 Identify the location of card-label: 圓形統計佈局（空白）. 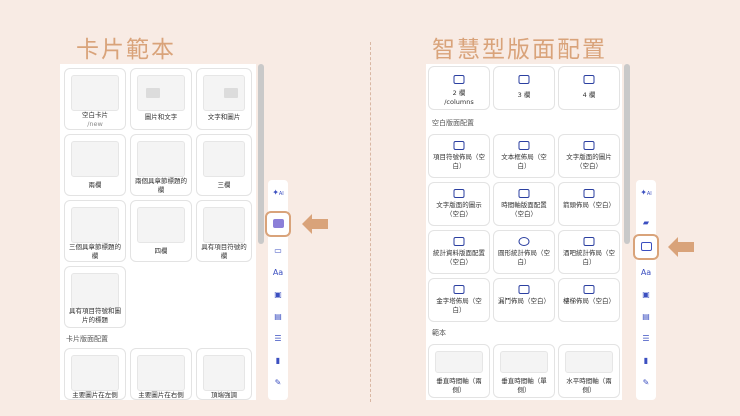
(524, 257).